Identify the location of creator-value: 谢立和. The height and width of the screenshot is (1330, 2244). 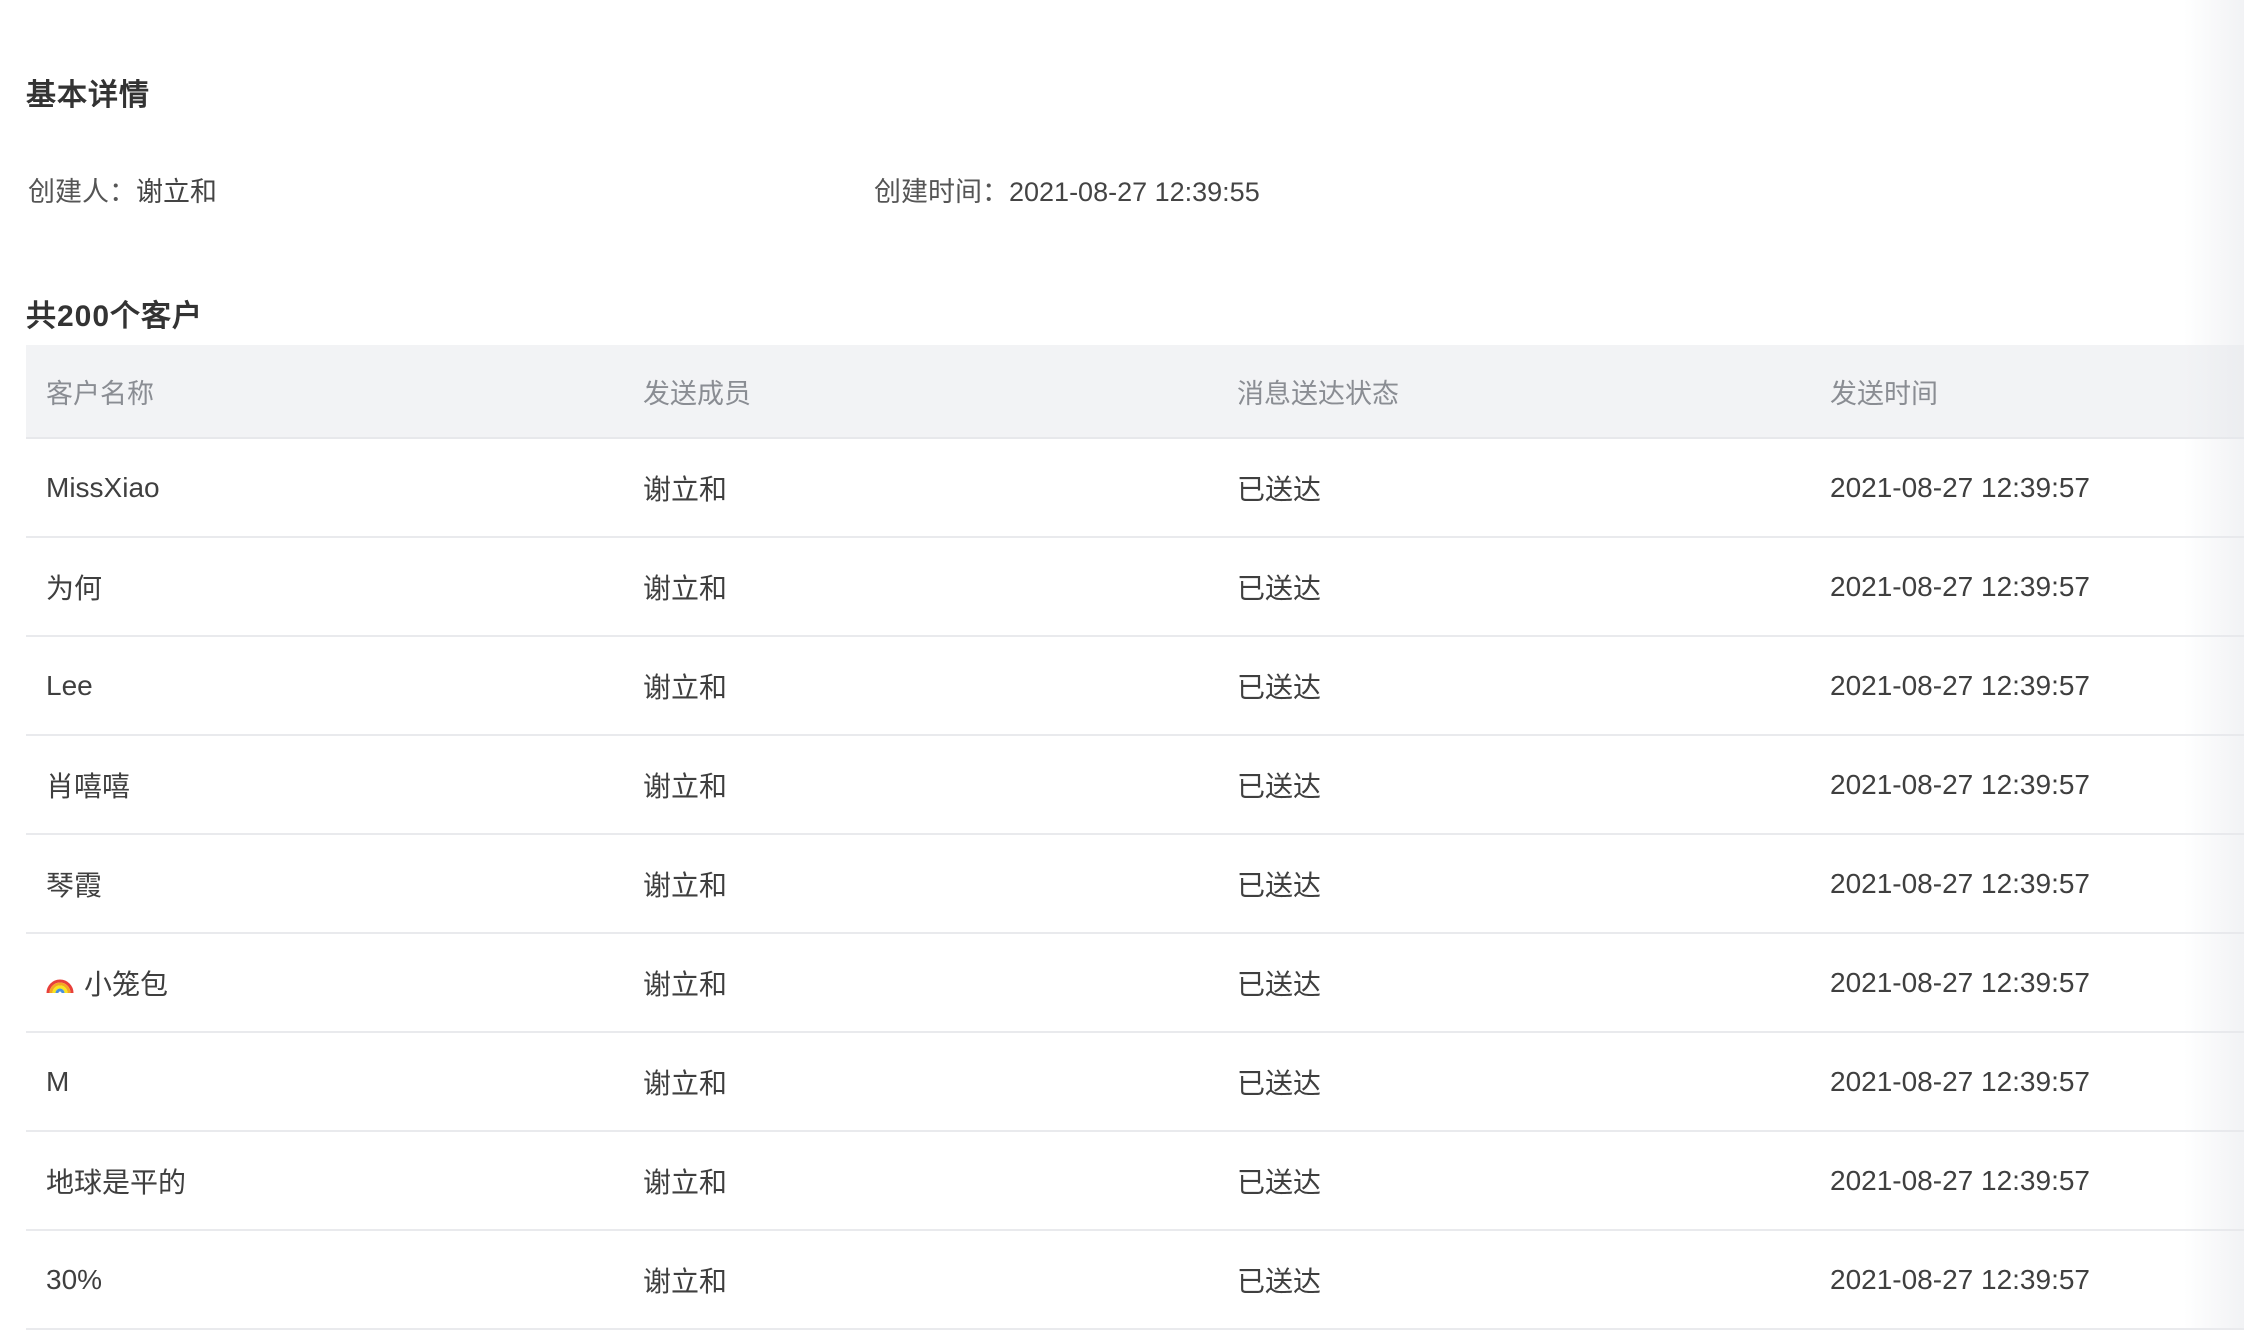
(176, 192).